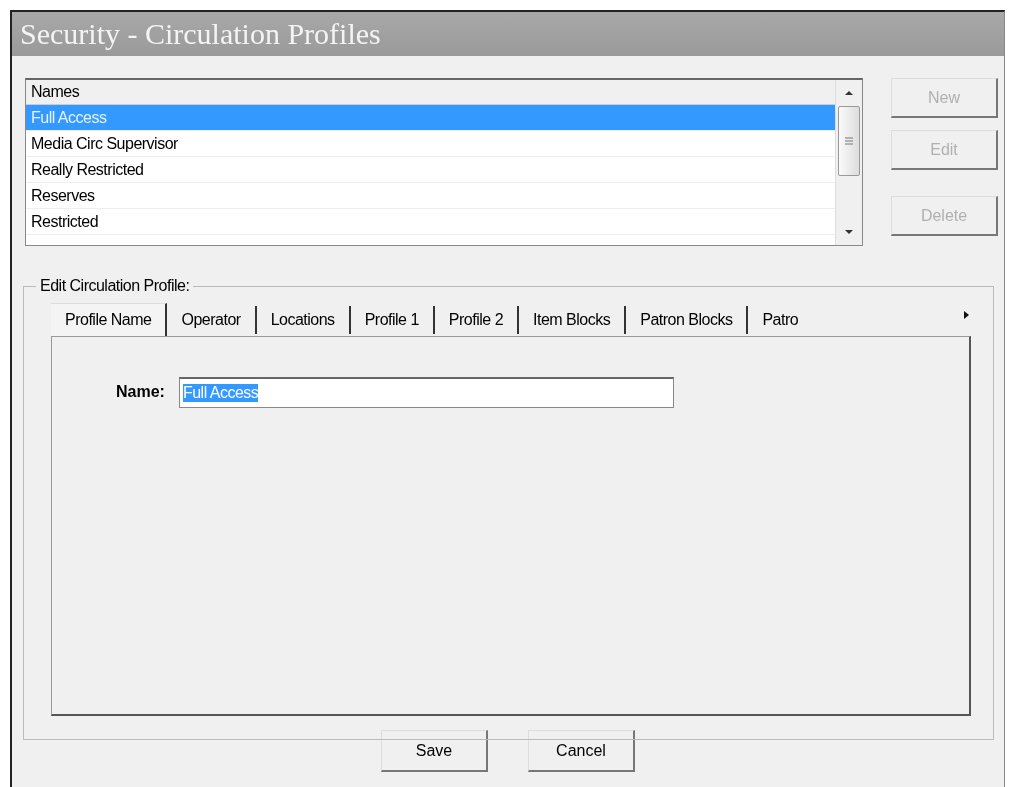  Describe the element at coordinates (109, 319) in the screenshot. I see `tab: Profile Name` at that location.